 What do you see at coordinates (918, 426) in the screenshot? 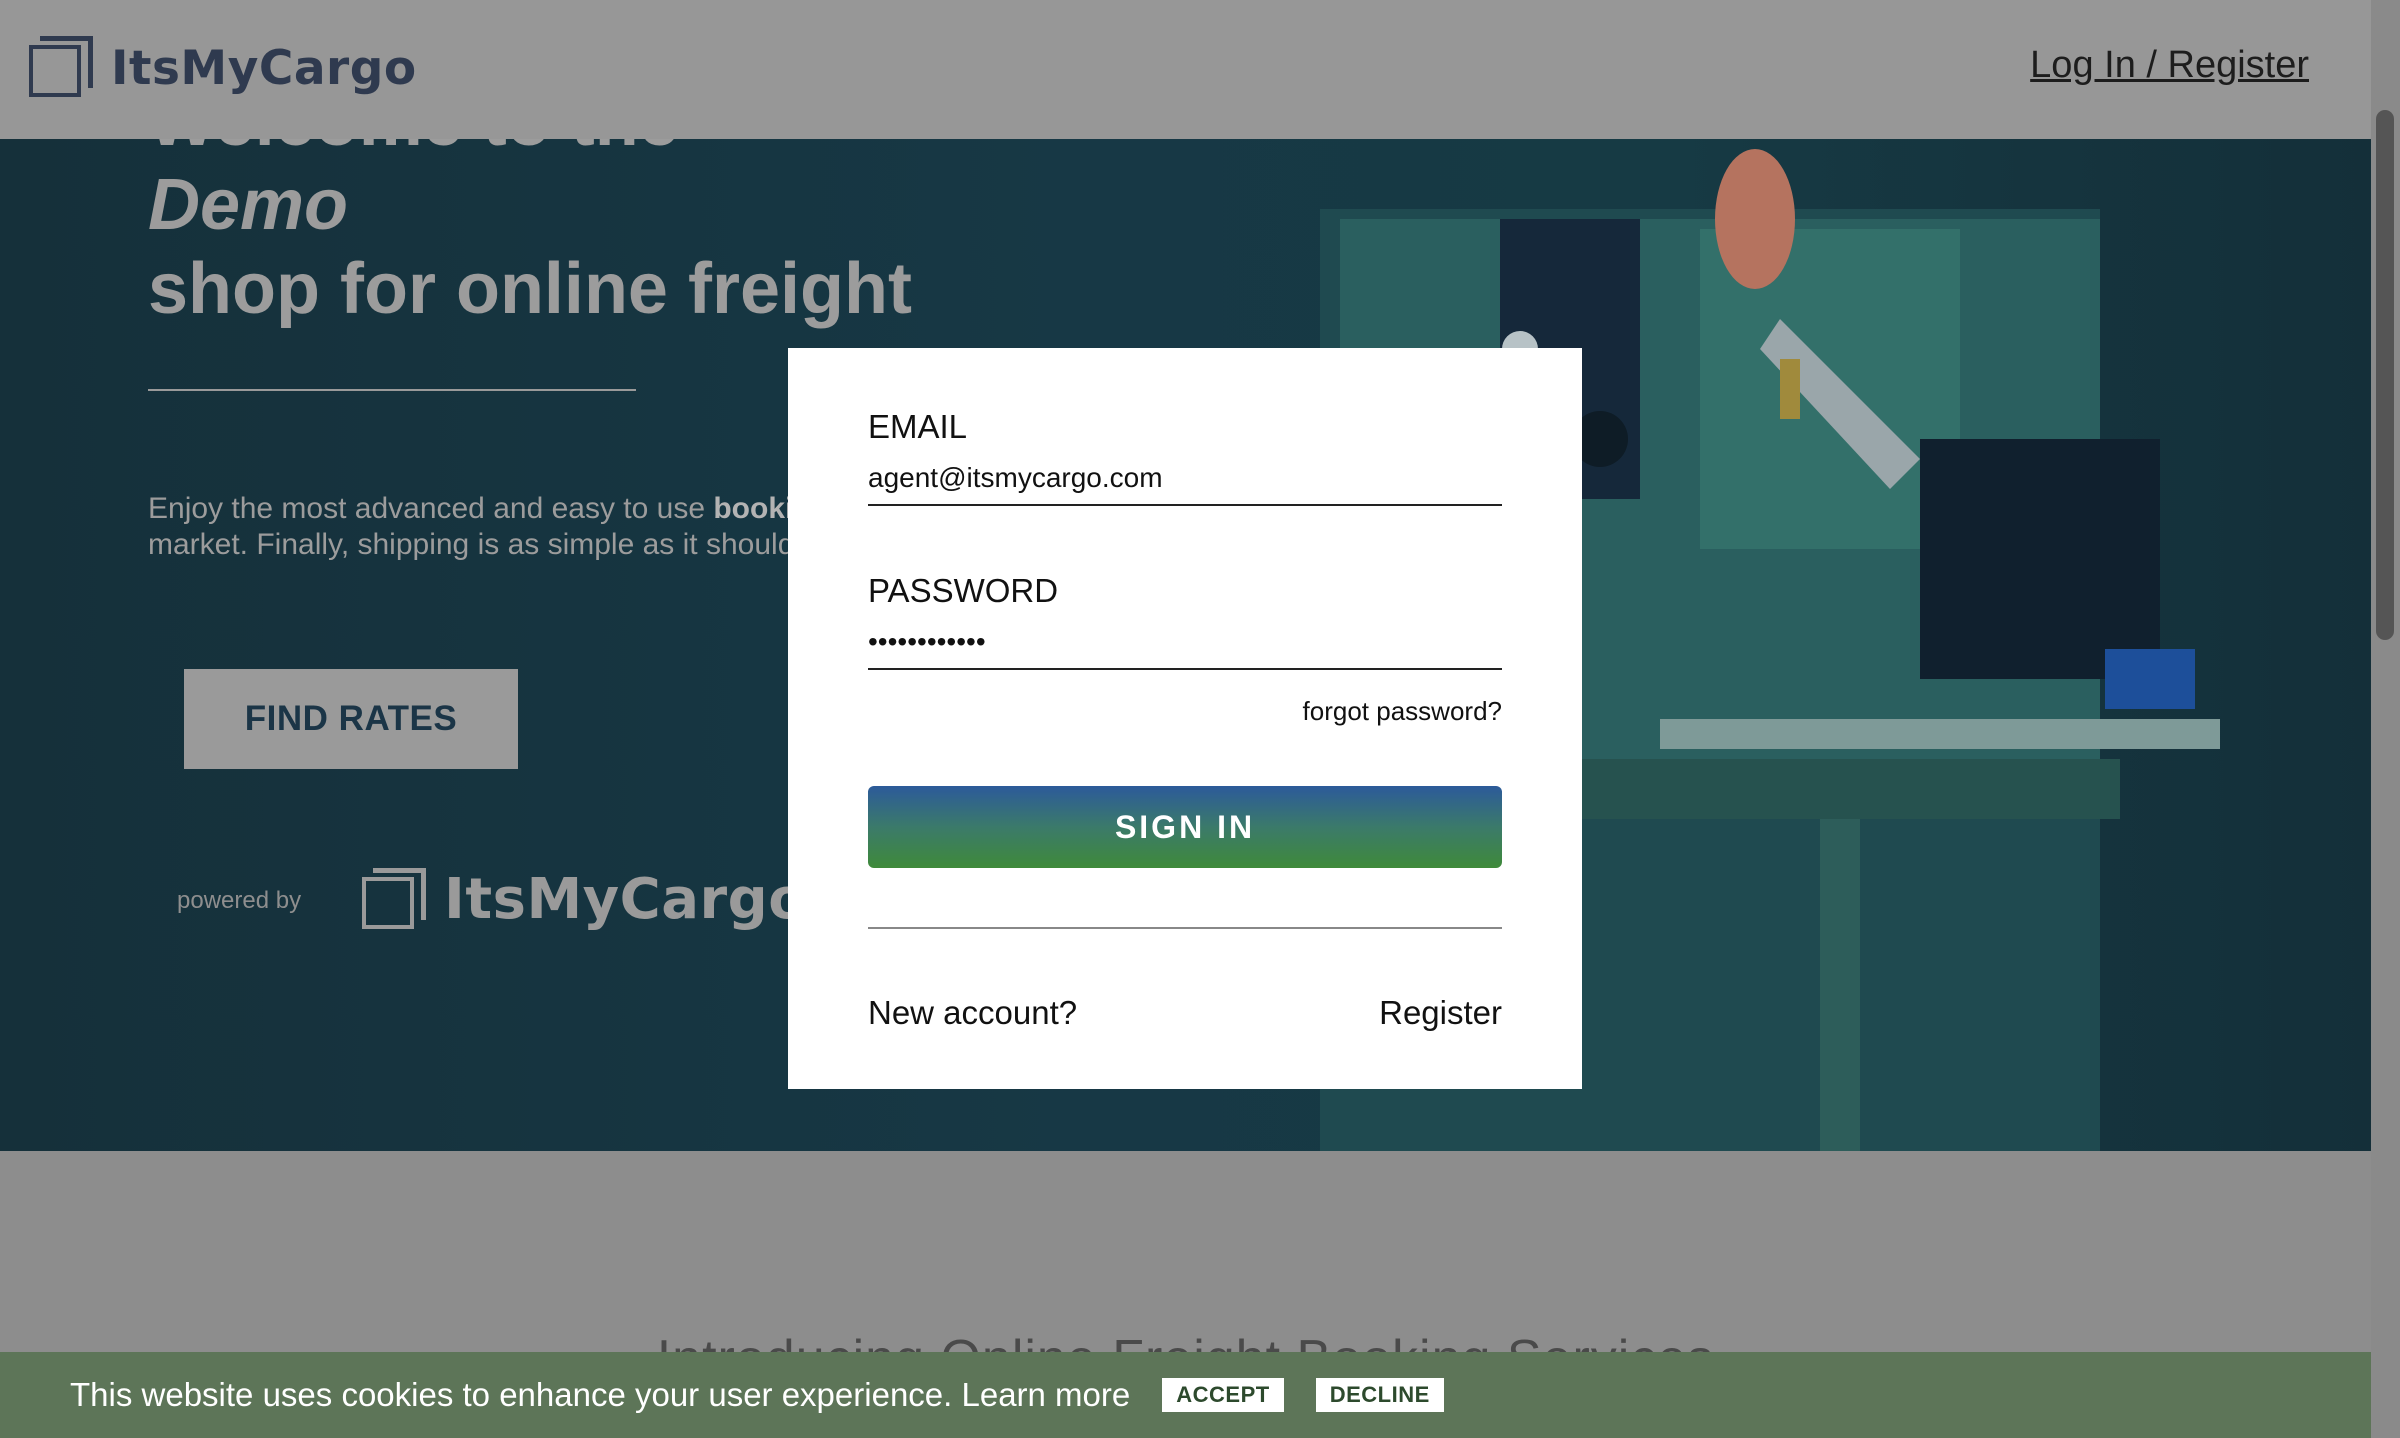
I see `email-label: EMAIL` at bounding box center [918, 426].